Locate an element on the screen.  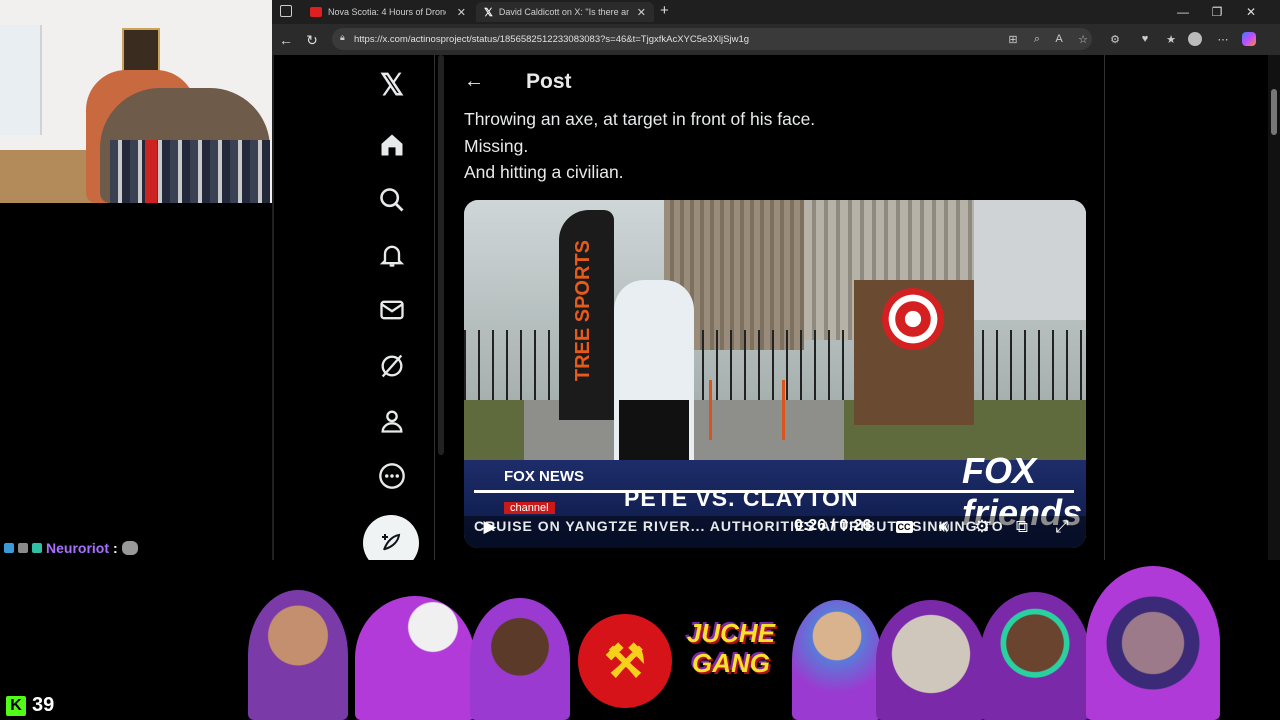
tab-david-caldicott: 𝕏 David Caldicott on X: "Is there an ✕ is located at coordinates (565, 12).